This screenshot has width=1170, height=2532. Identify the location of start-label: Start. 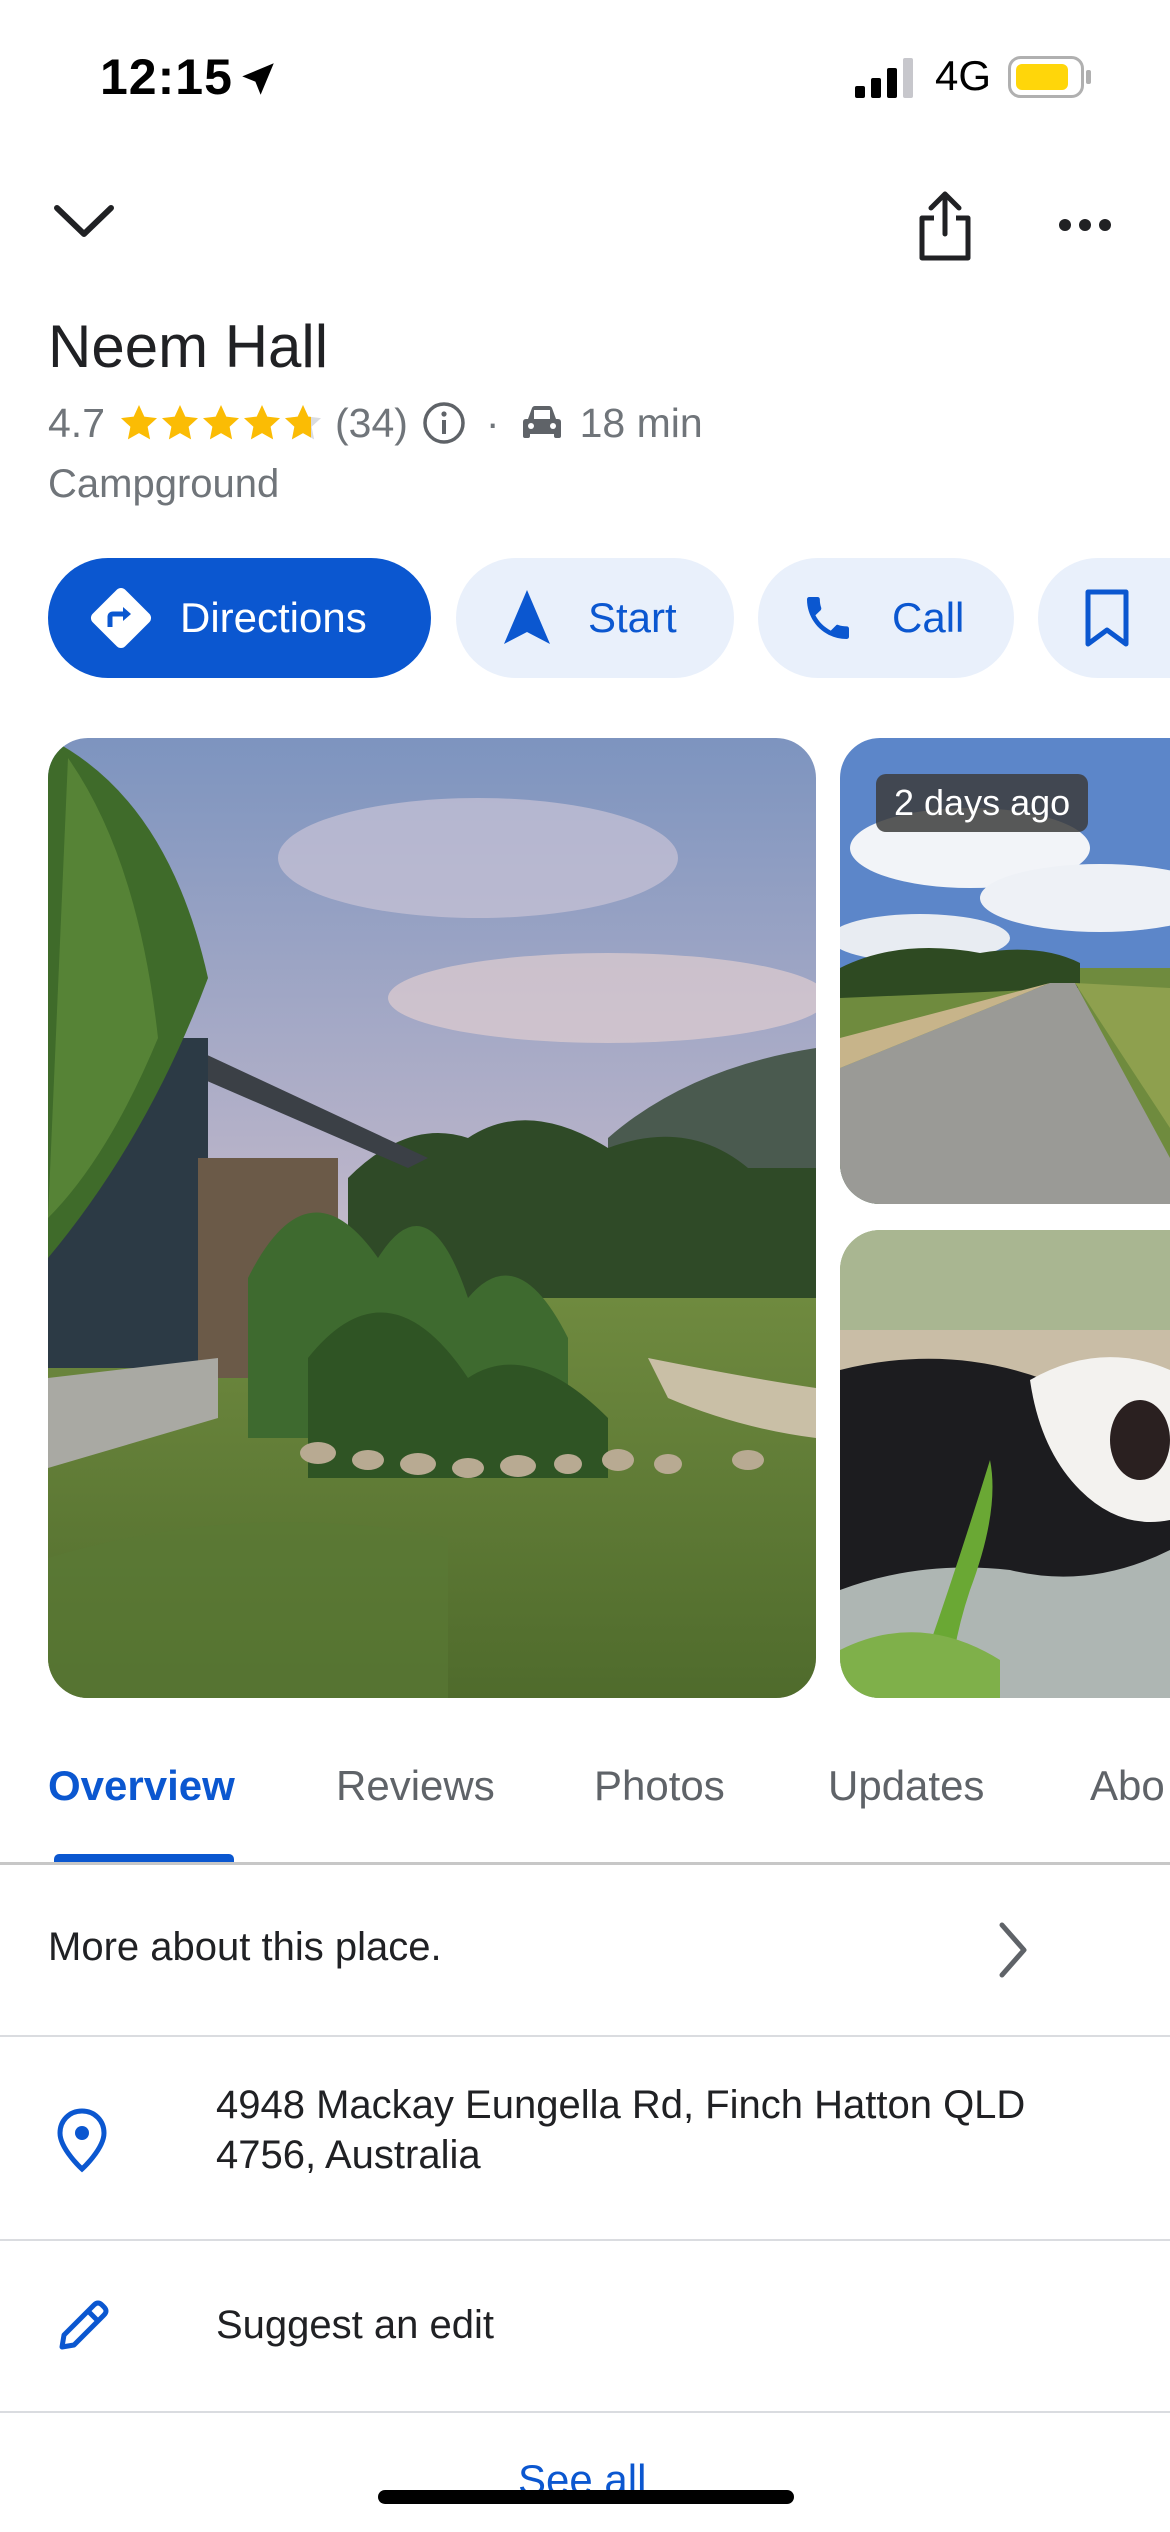
(632, 617).